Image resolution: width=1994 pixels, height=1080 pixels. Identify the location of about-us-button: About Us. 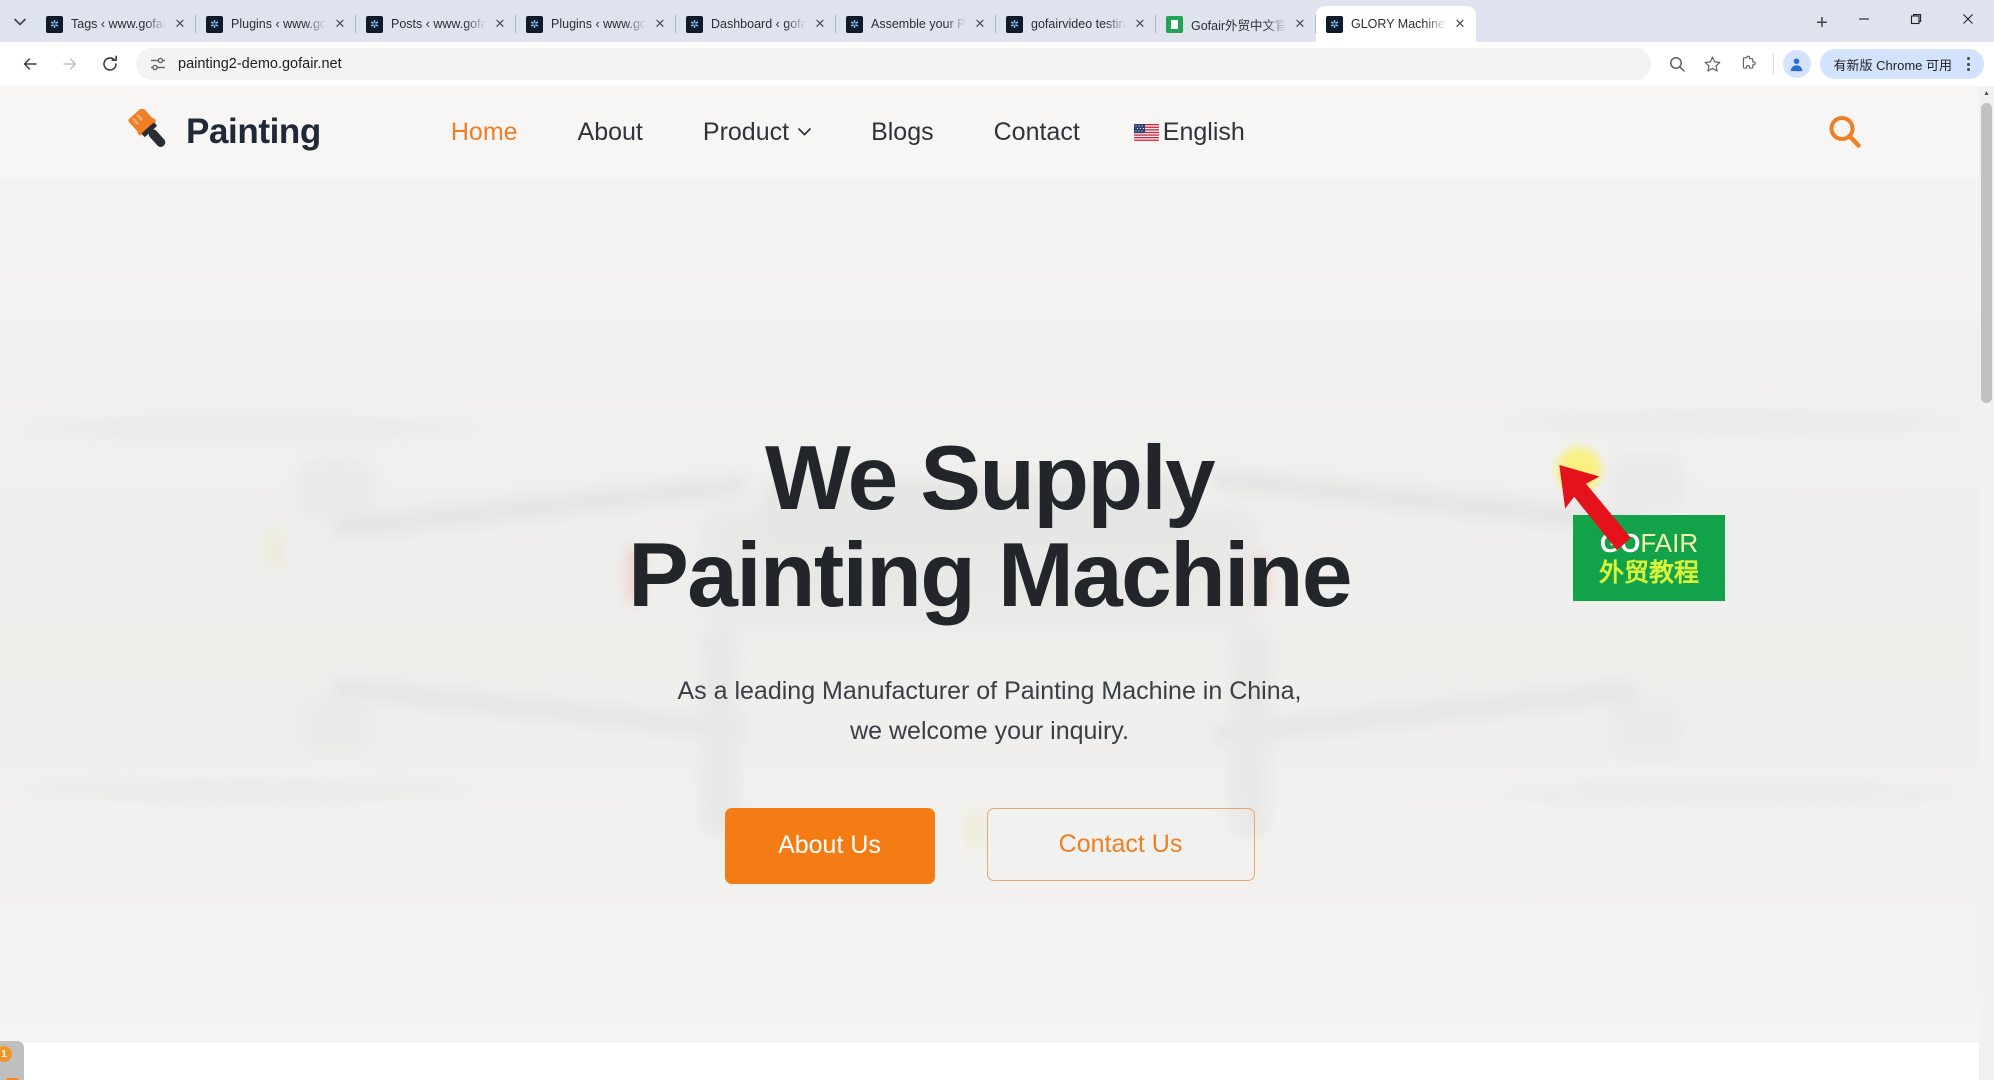
(829, 845).